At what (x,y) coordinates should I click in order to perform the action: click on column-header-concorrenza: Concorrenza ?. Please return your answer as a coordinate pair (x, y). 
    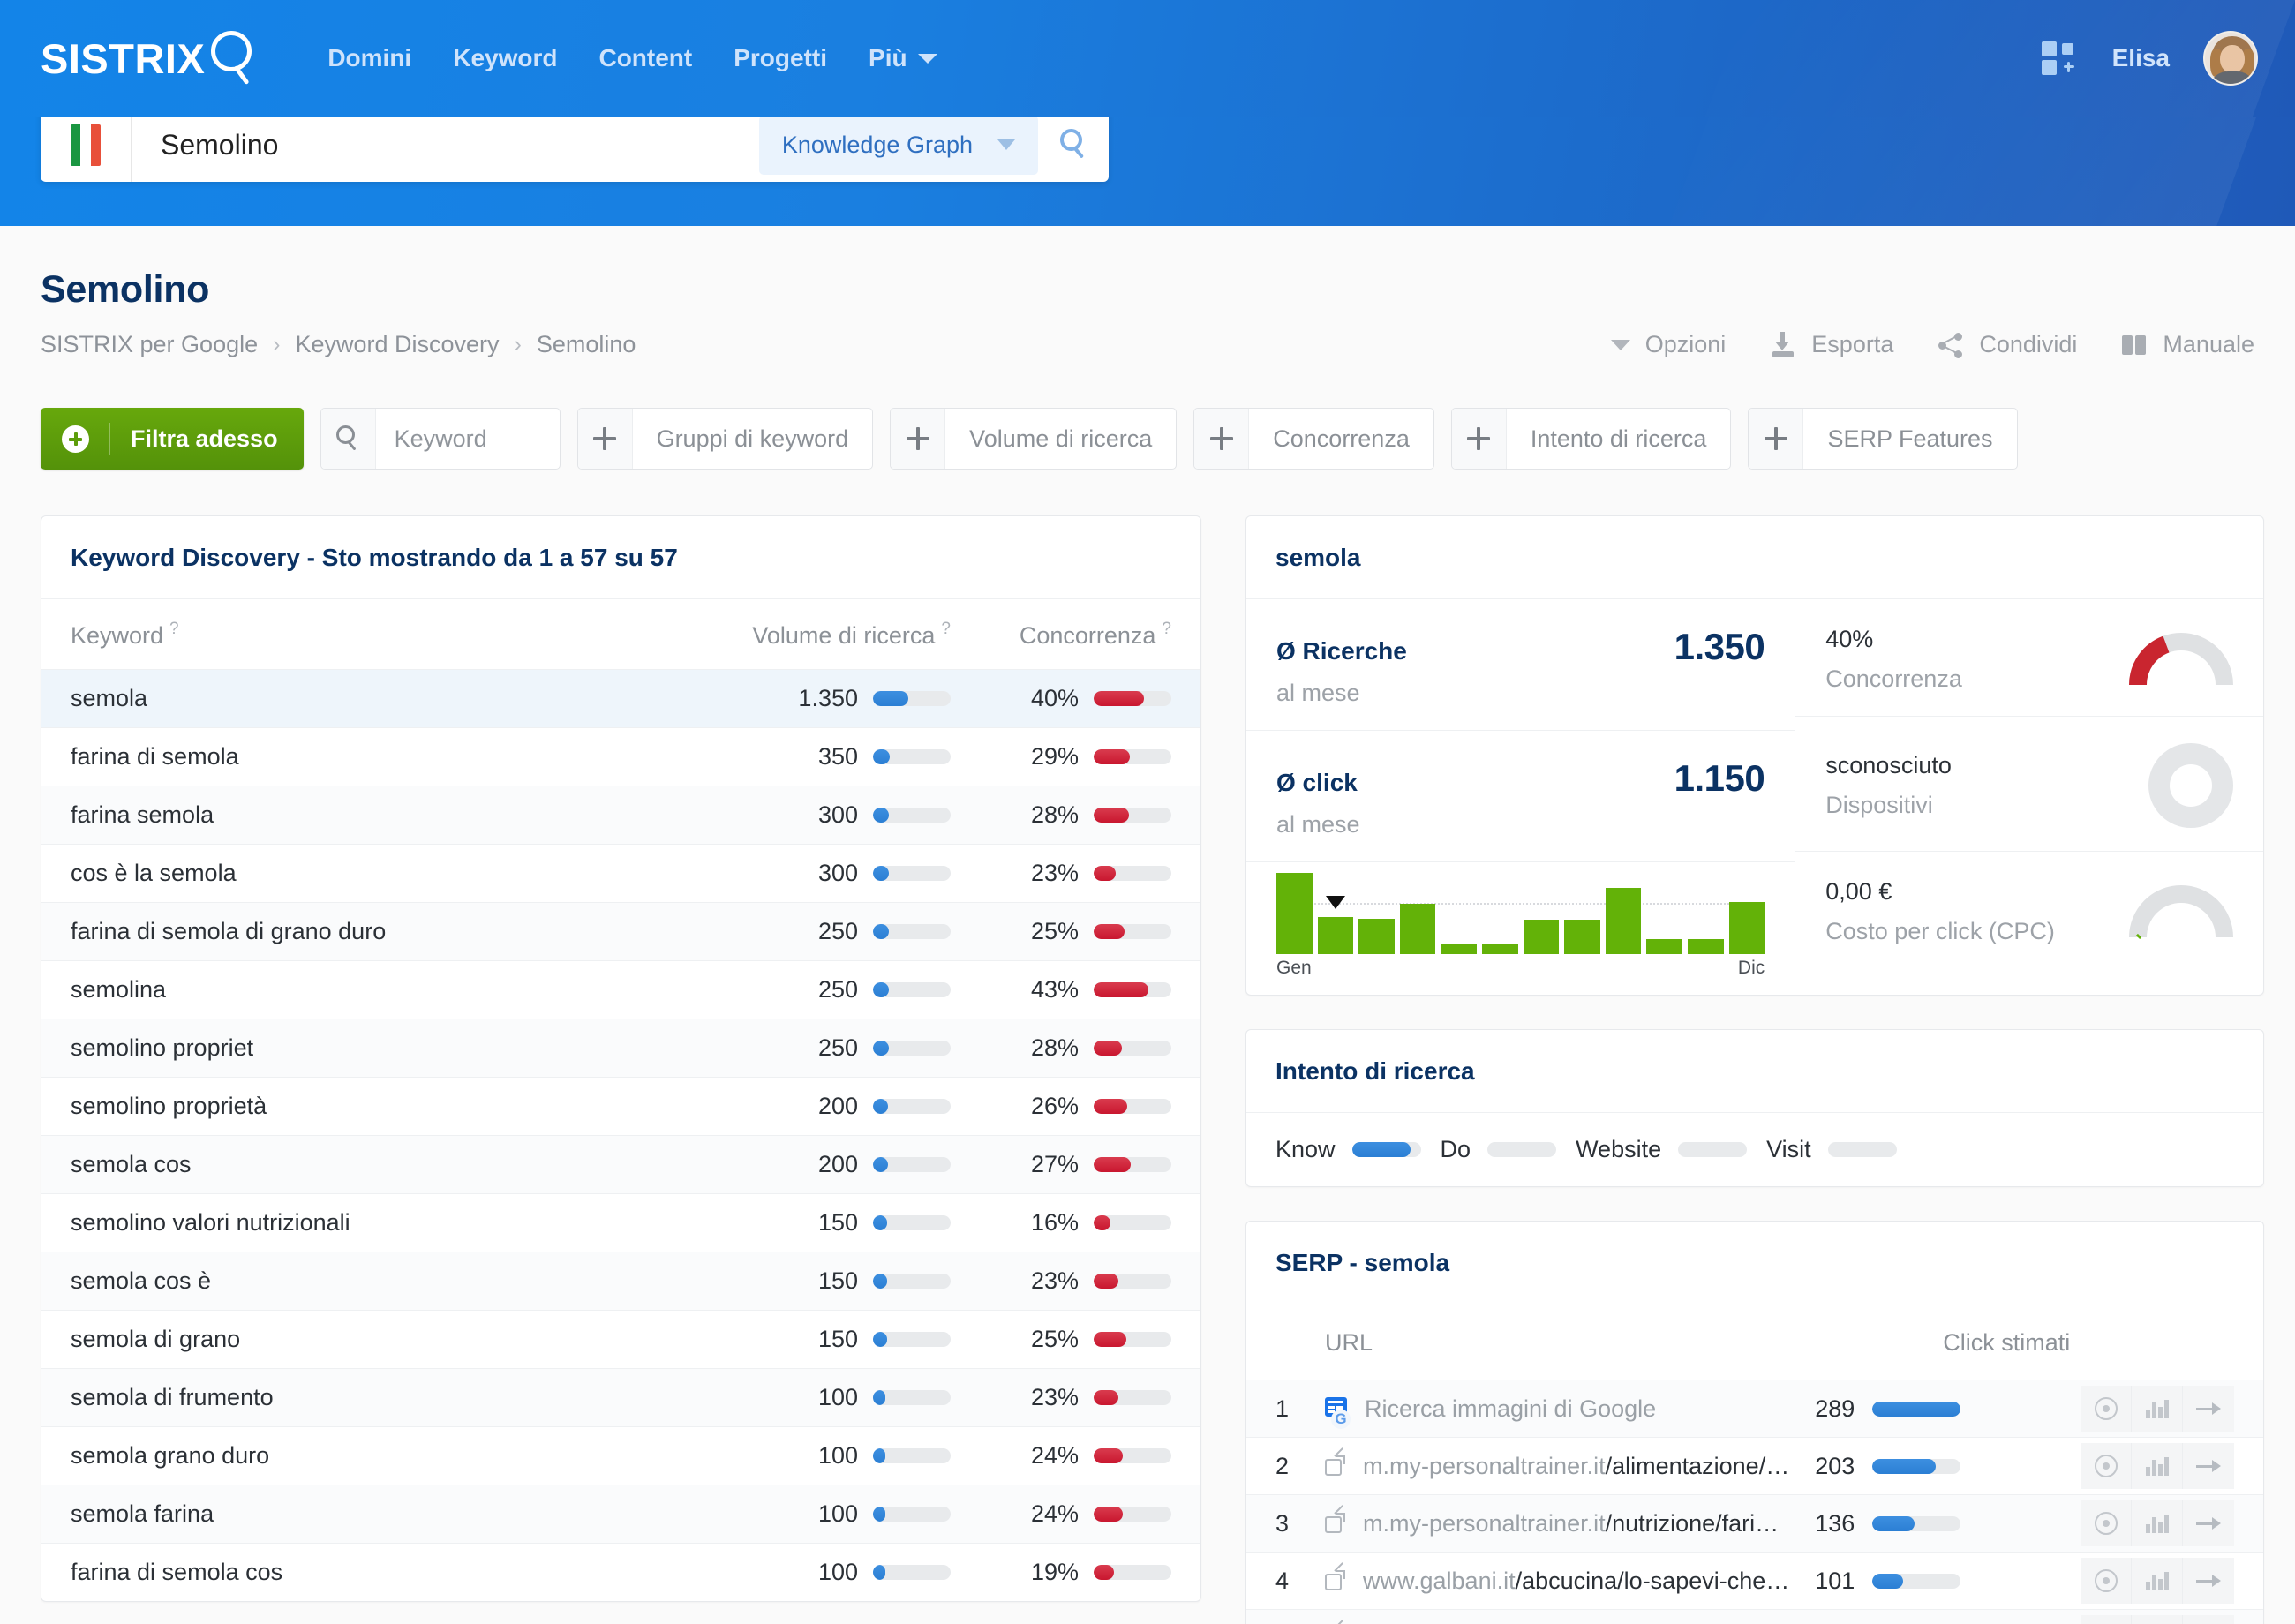
    Looking at the image, I should click on (1061, 635).